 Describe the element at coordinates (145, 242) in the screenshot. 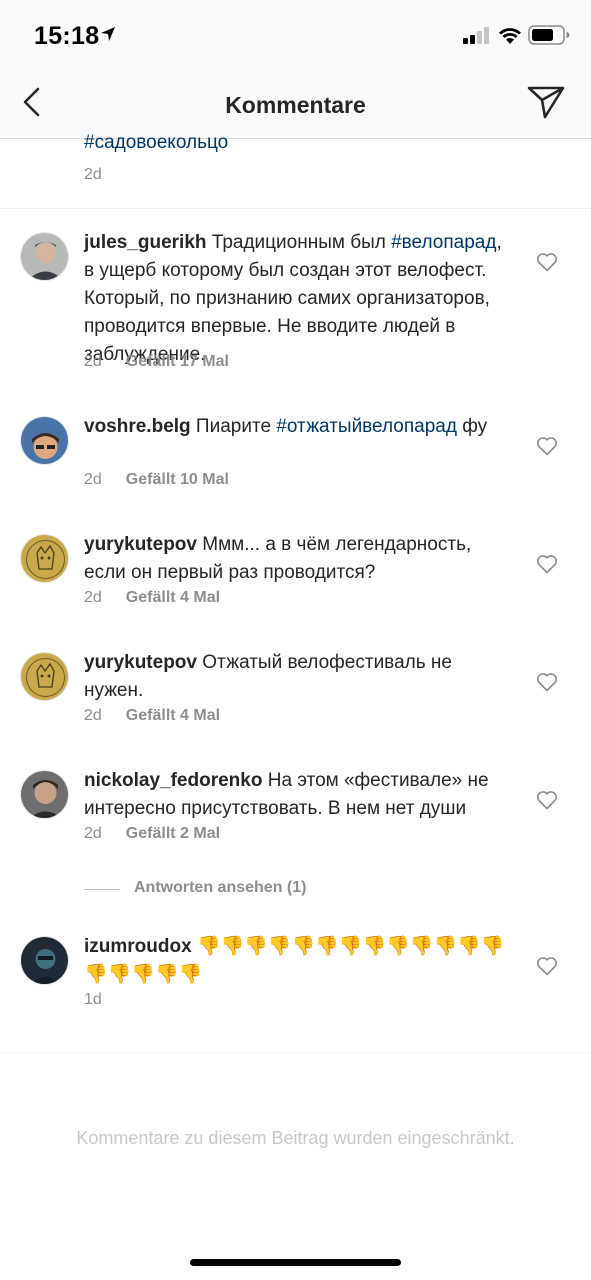

I see `comment-username: jules_guerikh` at that location.